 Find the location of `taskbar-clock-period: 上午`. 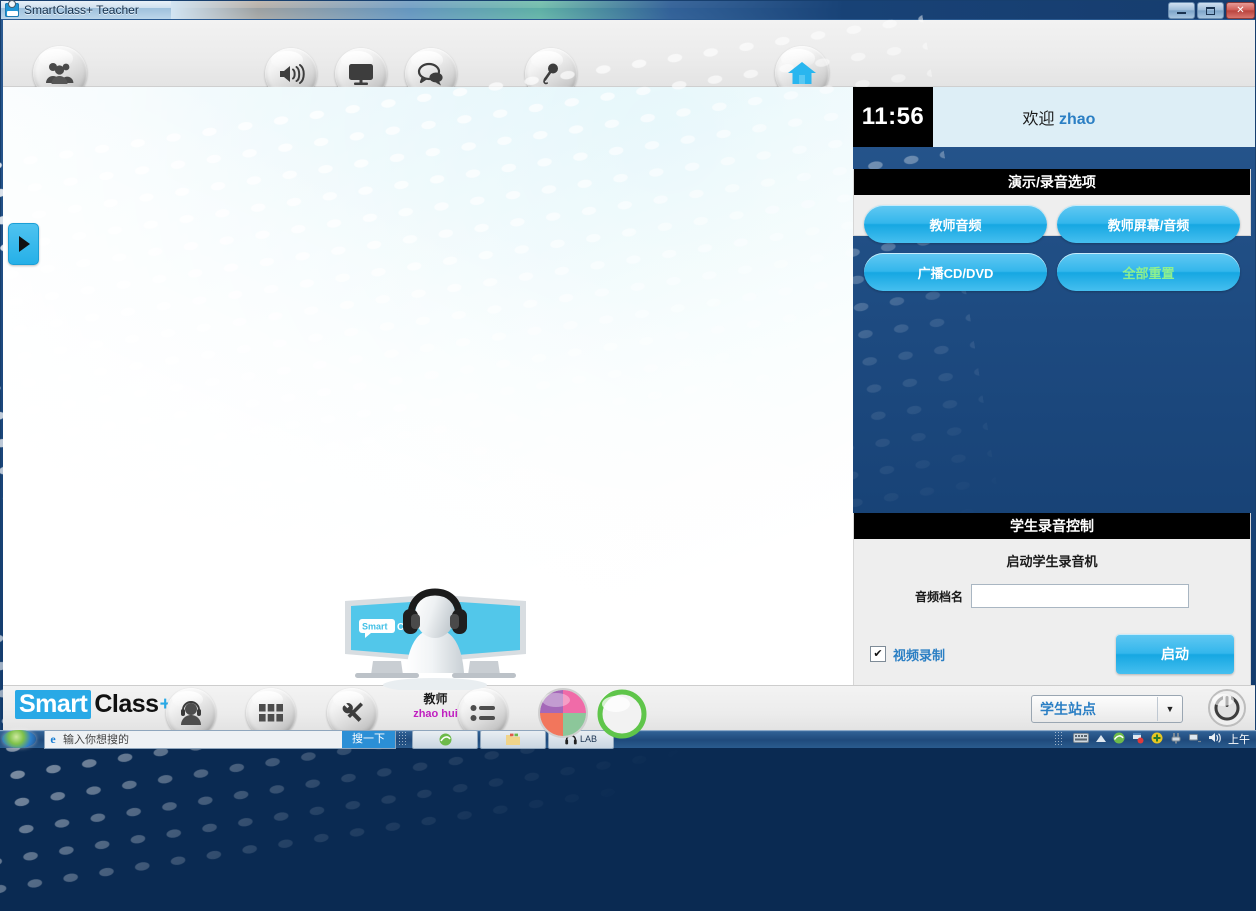

taskbar-clock-period: 上午 is located at coordinates (1239, 739).